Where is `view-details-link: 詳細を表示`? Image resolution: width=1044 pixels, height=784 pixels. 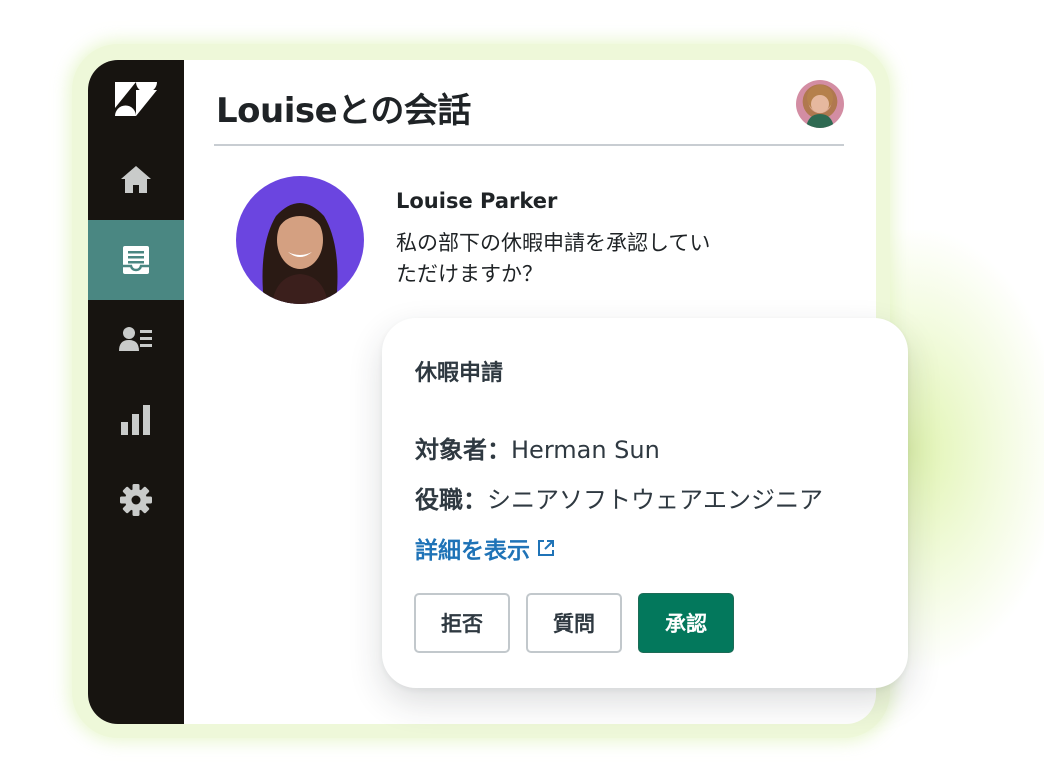
view-details-link: 詳細を表示 is located at coordinates (485, 548).